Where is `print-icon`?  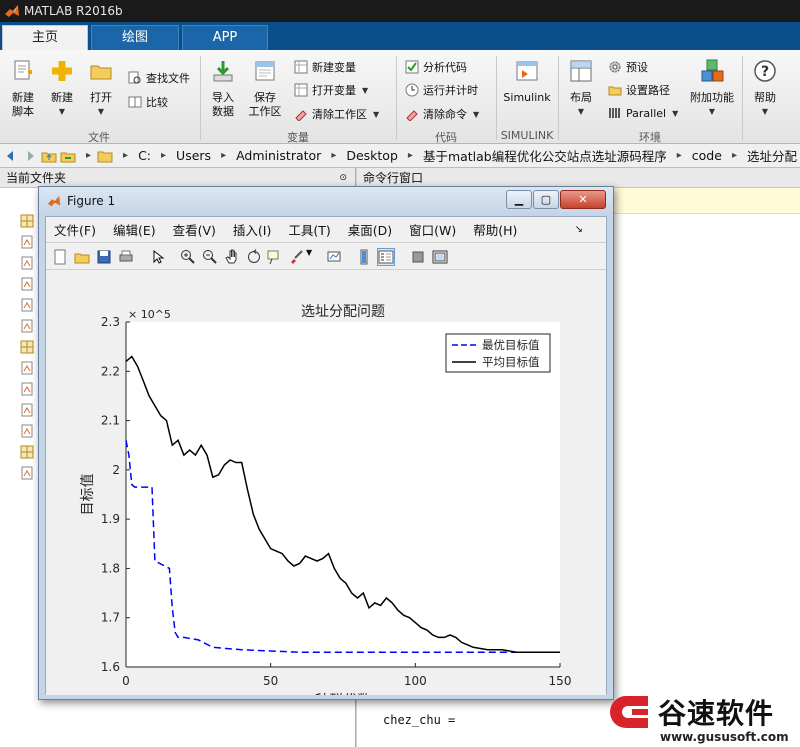 print-icon is located at coordinates (126, 257).